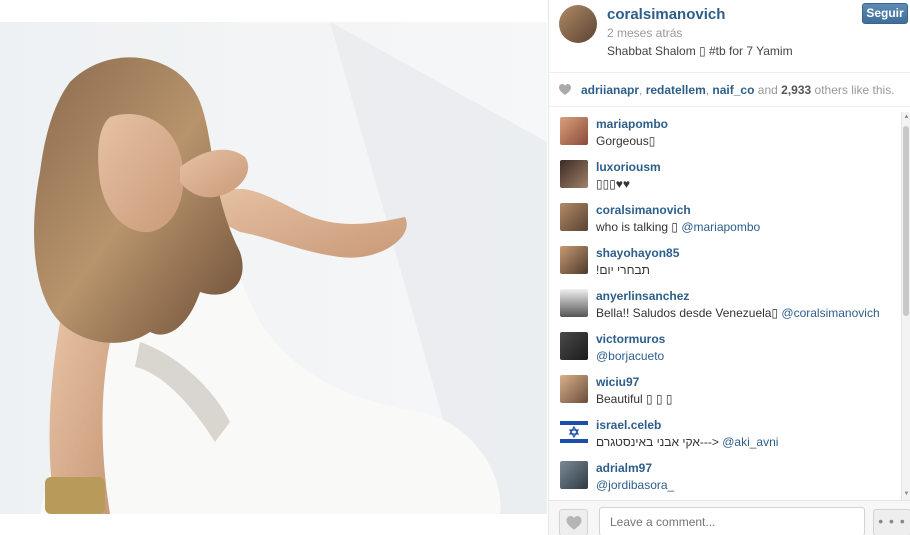 Image resolution: width=910 pixels, height=535 pixels. I want to click on comment-mention: @aki_avni, so click(750, 442).